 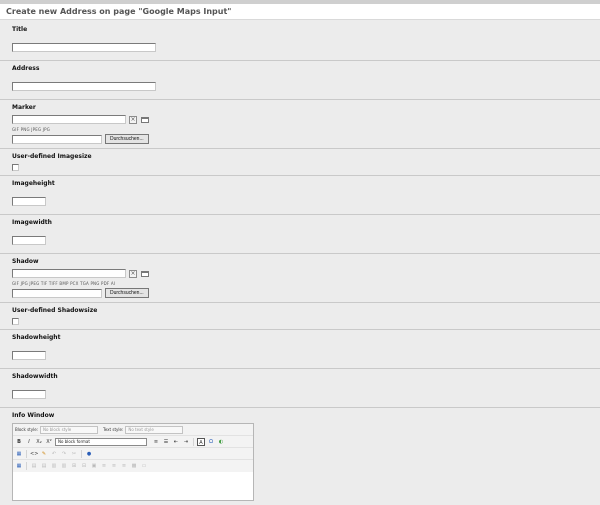 I want to click on text-color-icon: A, so click(x=201, y=441).